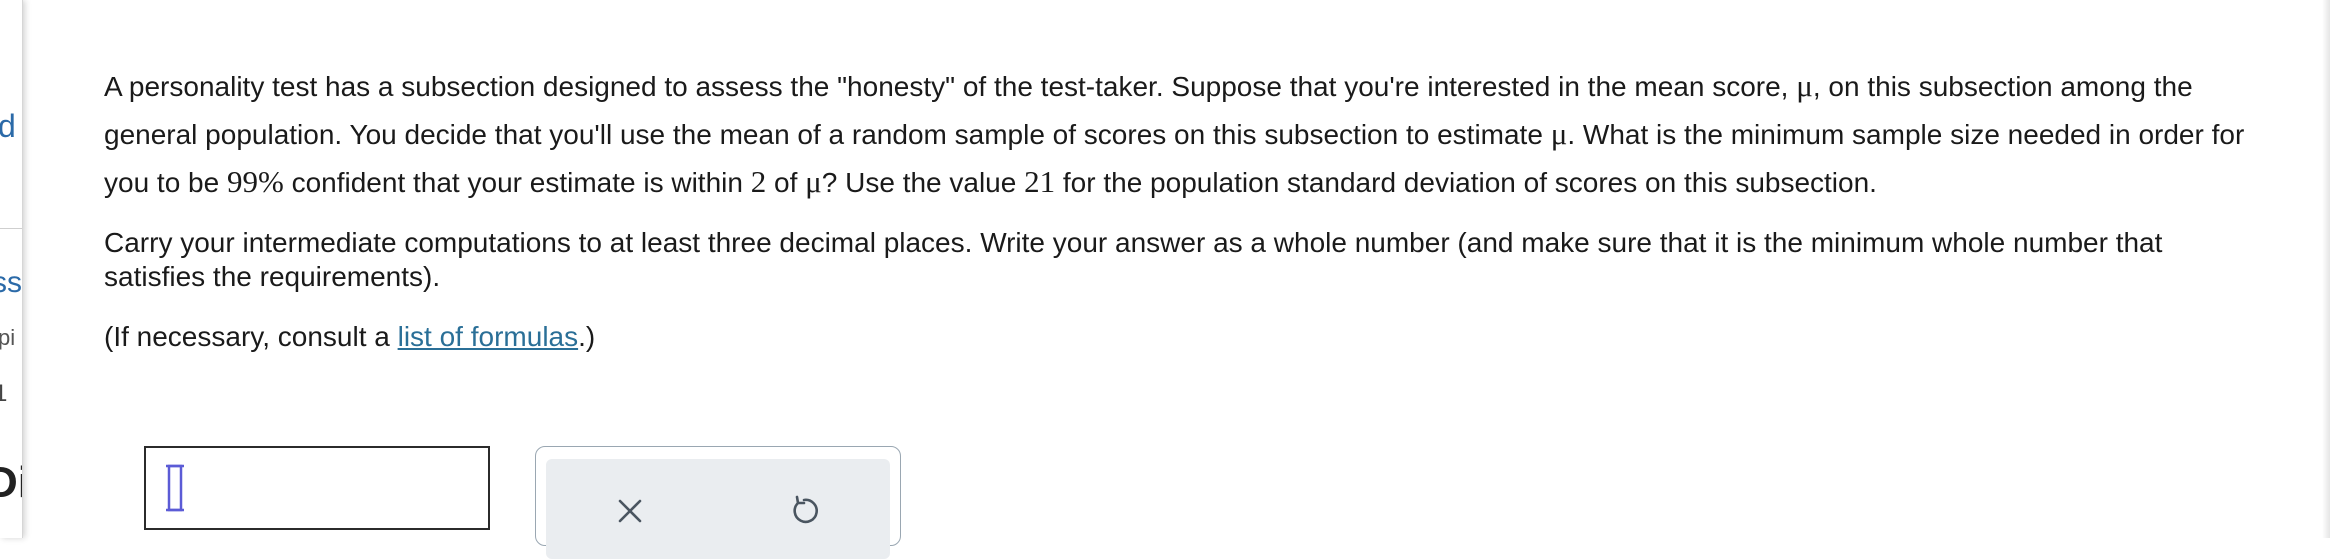  Describe the element at coordinates (587, 336) in the screenshot. I see `formulas-note-suffix: .)` at that location.